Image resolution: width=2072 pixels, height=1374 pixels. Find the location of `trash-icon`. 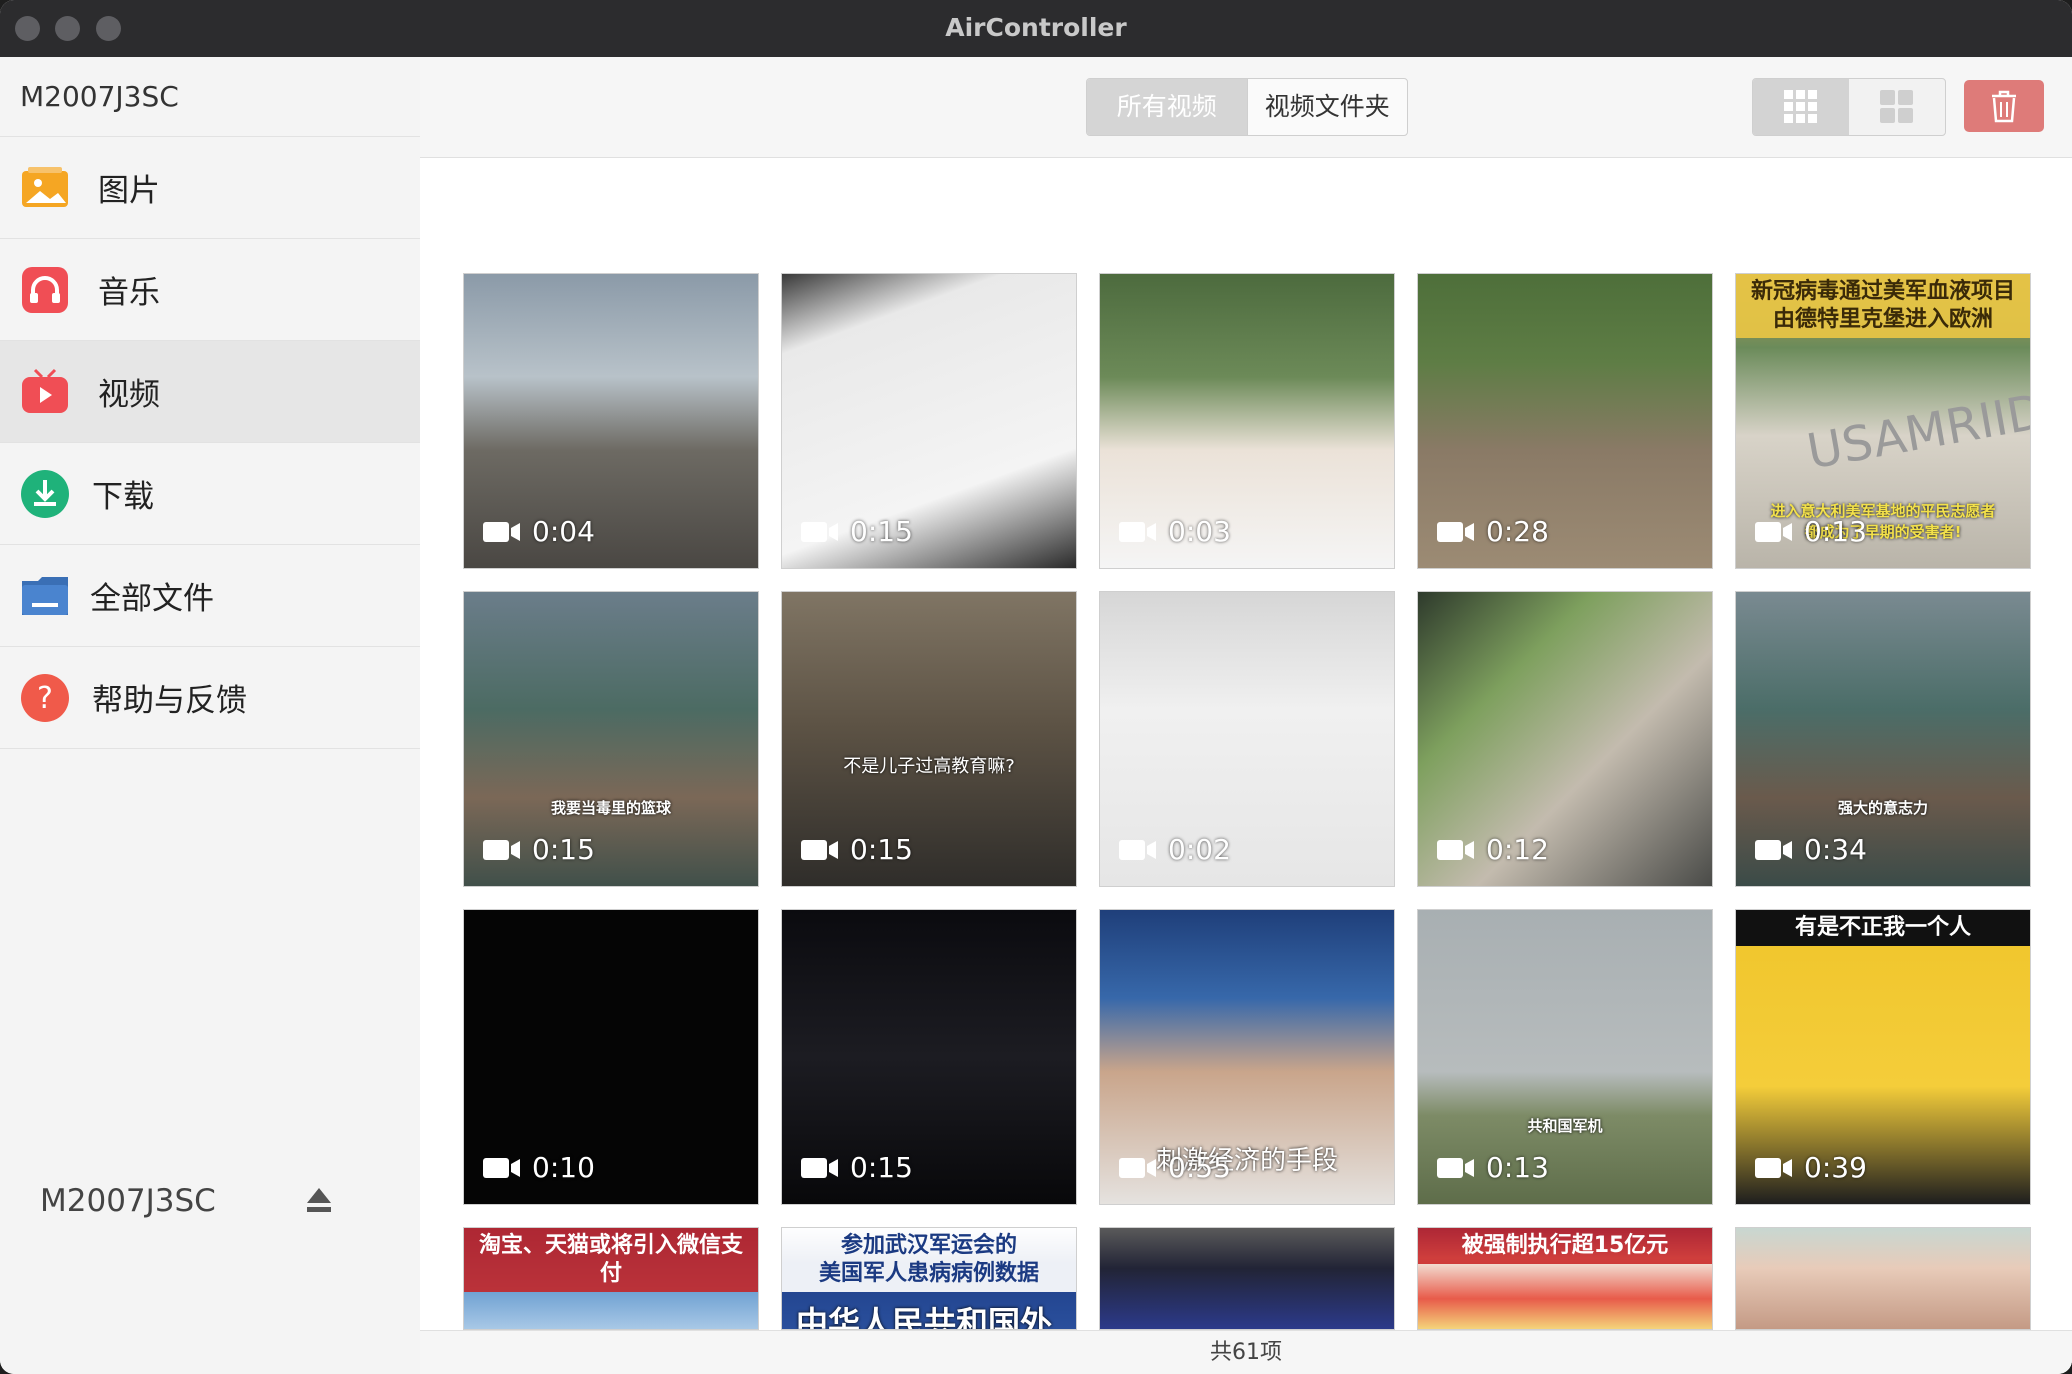

trash-icon is located at coordinates (2004, 106).